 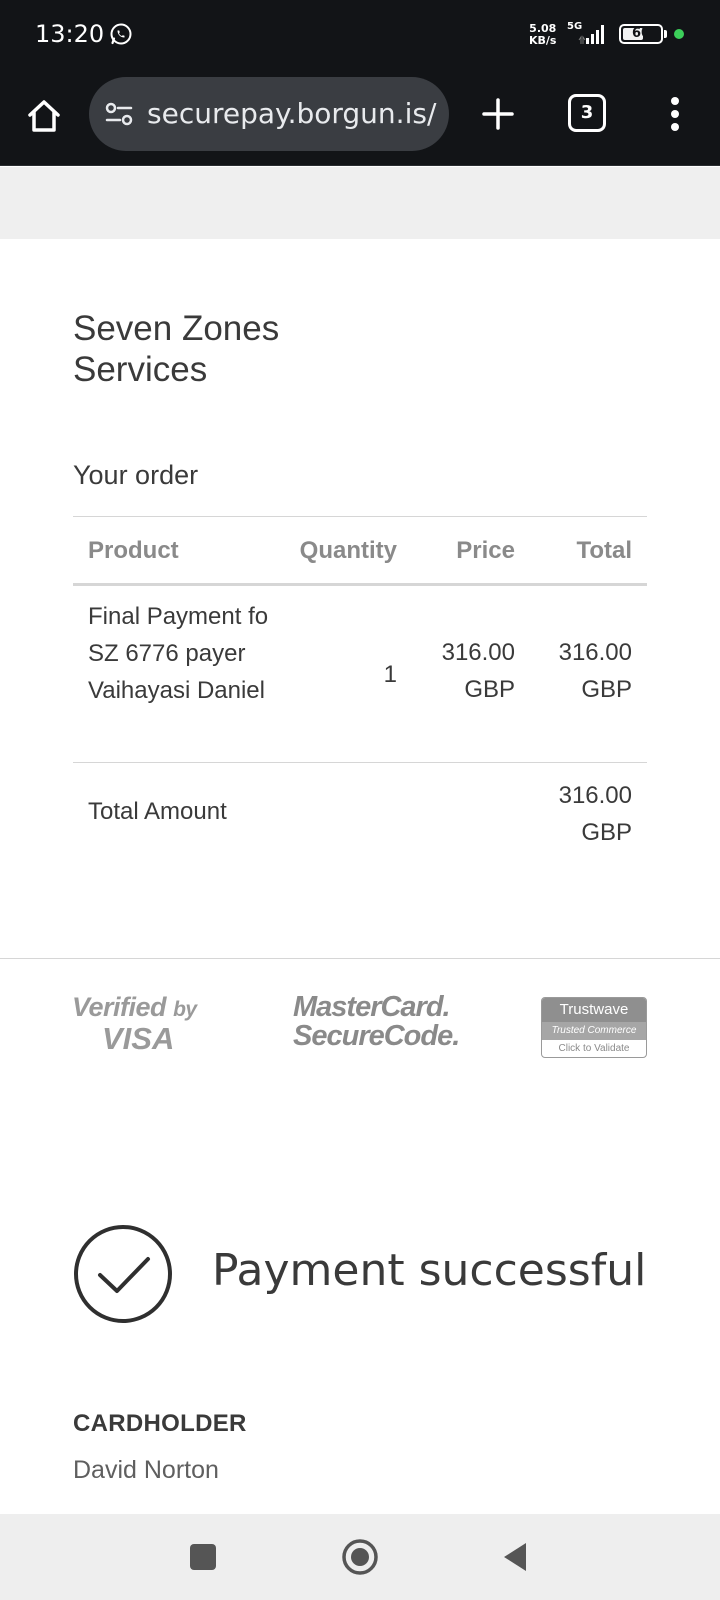 What do you see at coordinates (138, 1038) in the screenshot?
I see `visa-logo-visa: VISA` at bounding box center [138, 1038].